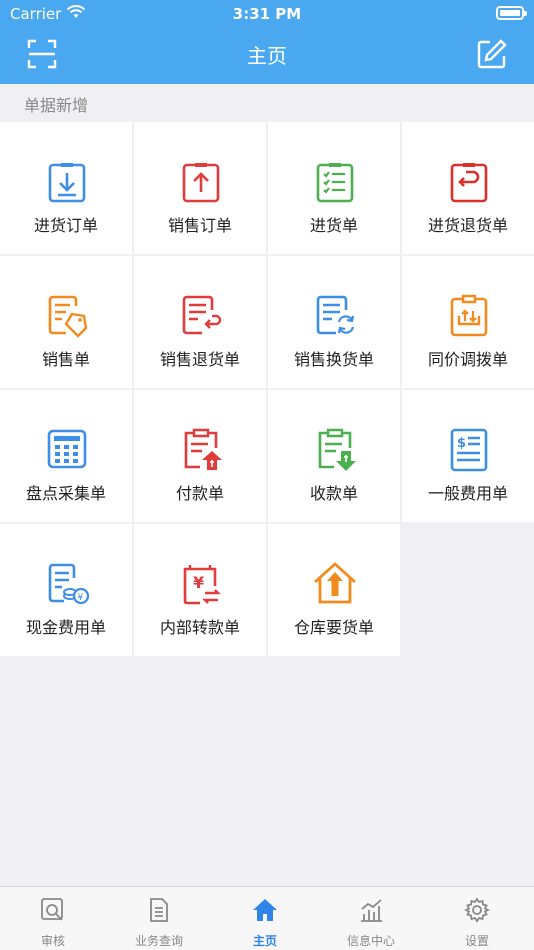  I want to click on tab-label: 审核, so click(52, 941).